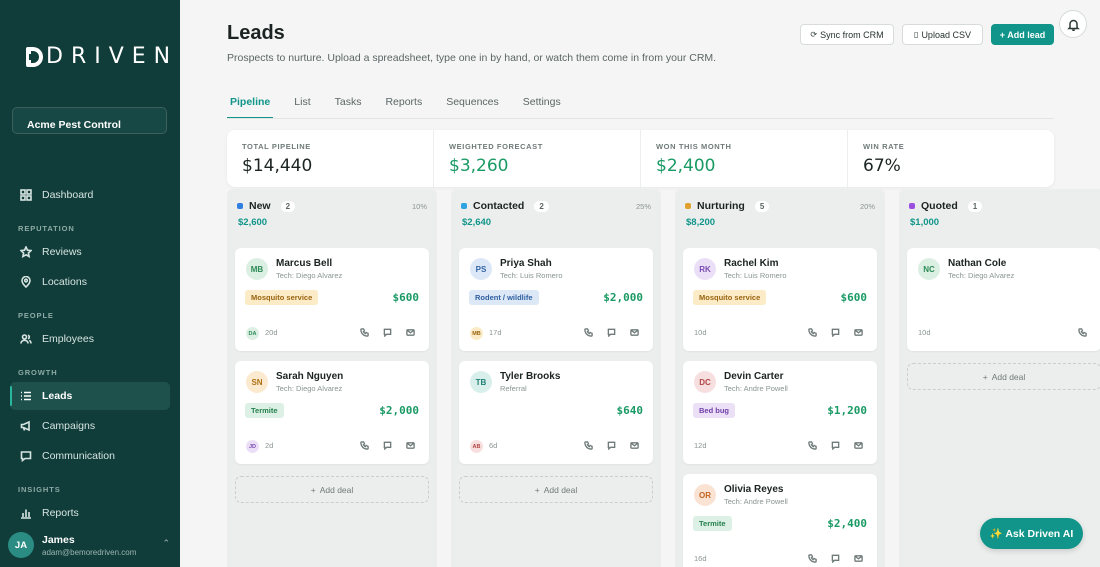 The image size is (1100, 567). Describe the element at coordinates (64, 282) in the screenshot. I see `sidebar-item-label: Locations` at that location.